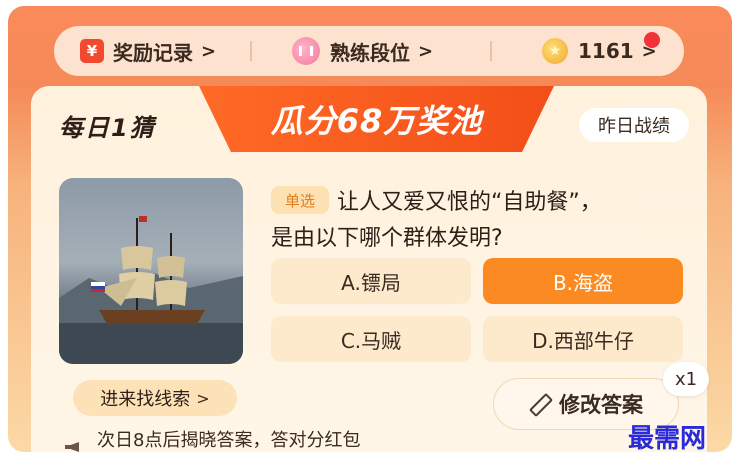 The height and width of the screenshot is (466, 741). Describe the element at coordinates (555, 51) in the screenshot. I see `coin-icon: ★` at that location.